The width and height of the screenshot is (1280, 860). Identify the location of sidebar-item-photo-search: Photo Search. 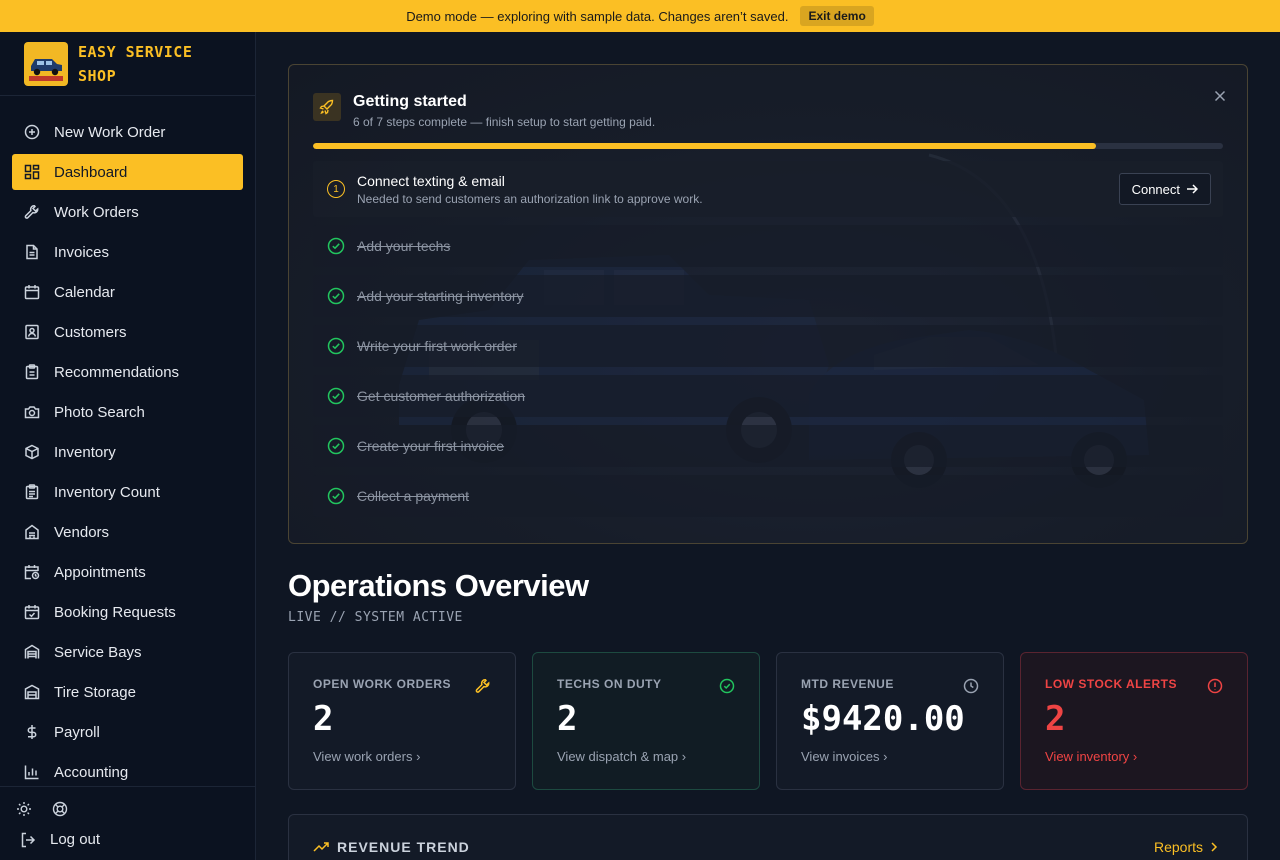
(127, 412).